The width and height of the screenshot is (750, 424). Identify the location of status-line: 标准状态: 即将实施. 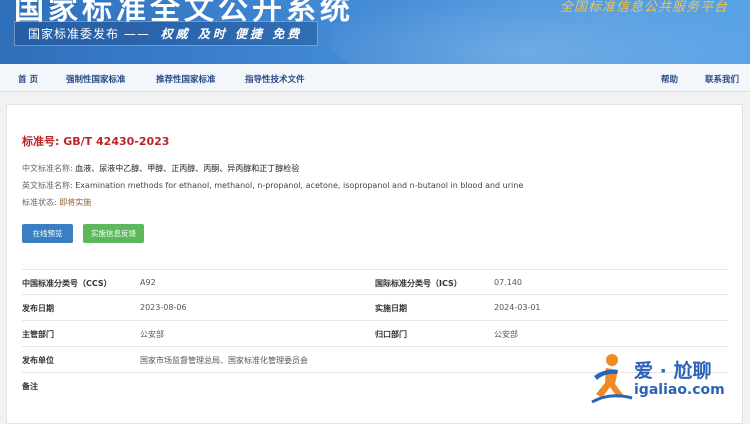
(56, 202).